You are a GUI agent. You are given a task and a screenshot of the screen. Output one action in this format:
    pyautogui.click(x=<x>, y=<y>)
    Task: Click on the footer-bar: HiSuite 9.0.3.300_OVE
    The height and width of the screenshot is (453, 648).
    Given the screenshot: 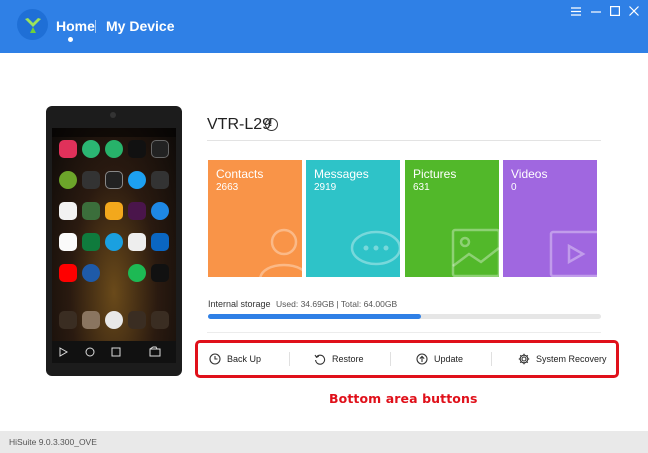 What is the action you would take?
    pyautogui.click(x=324, y=442)
    